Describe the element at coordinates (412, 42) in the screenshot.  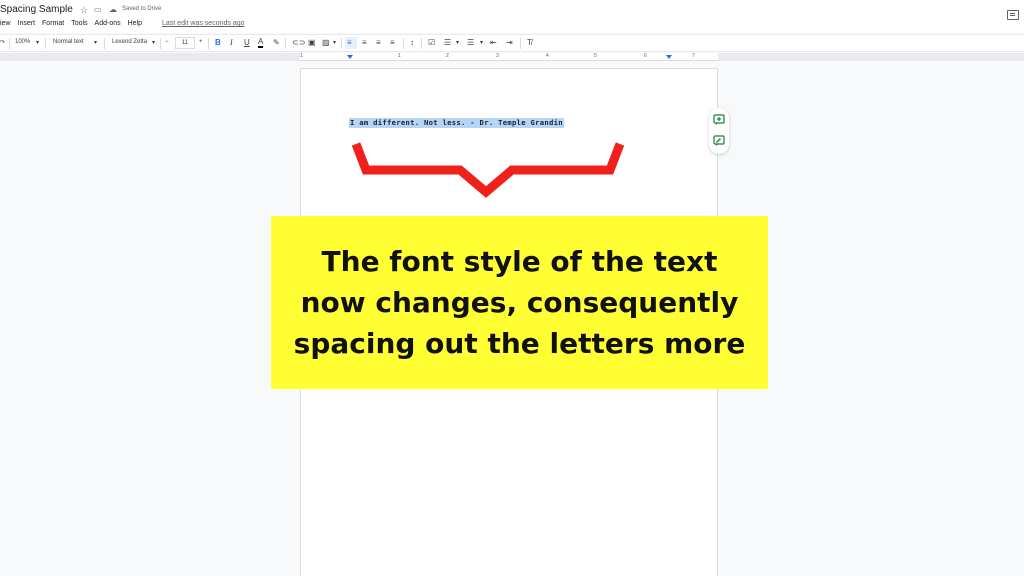
I see `line-spacing-icon: ↕` at that location.